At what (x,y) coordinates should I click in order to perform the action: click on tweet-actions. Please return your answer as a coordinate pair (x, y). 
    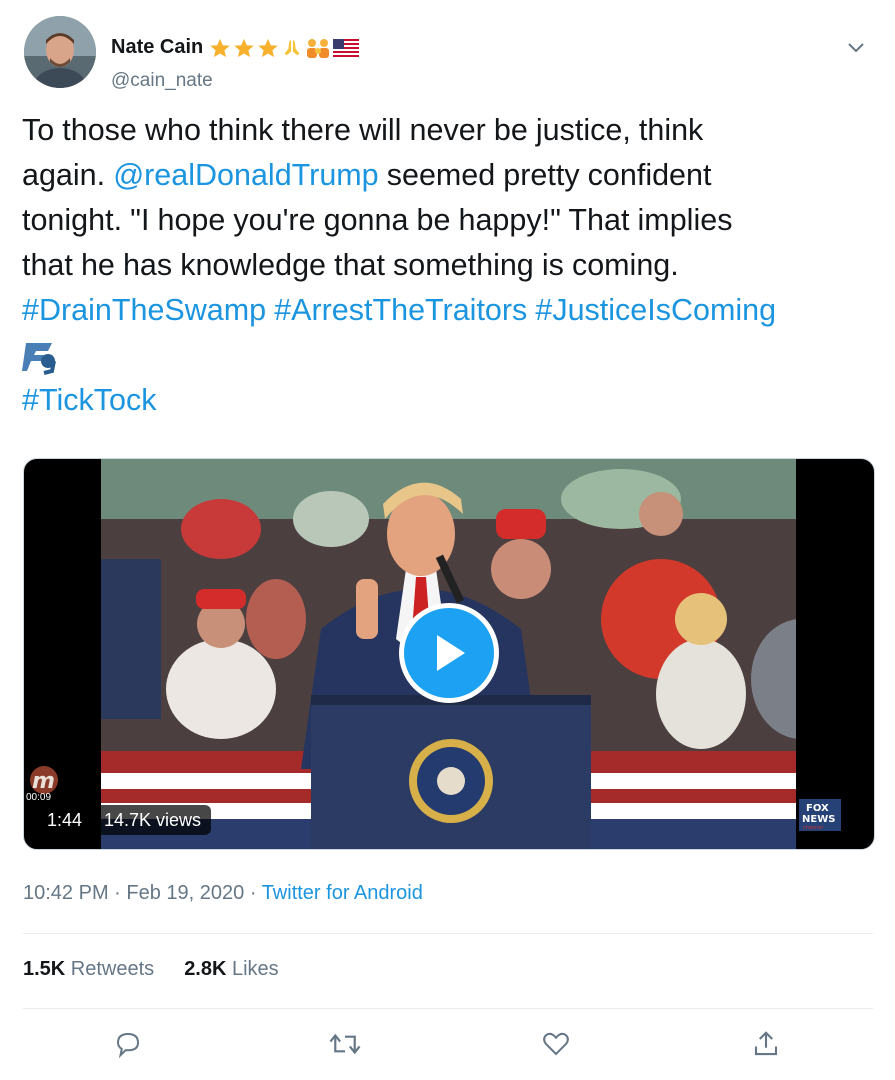
    Looking at the image, I should click on (447, 1046).